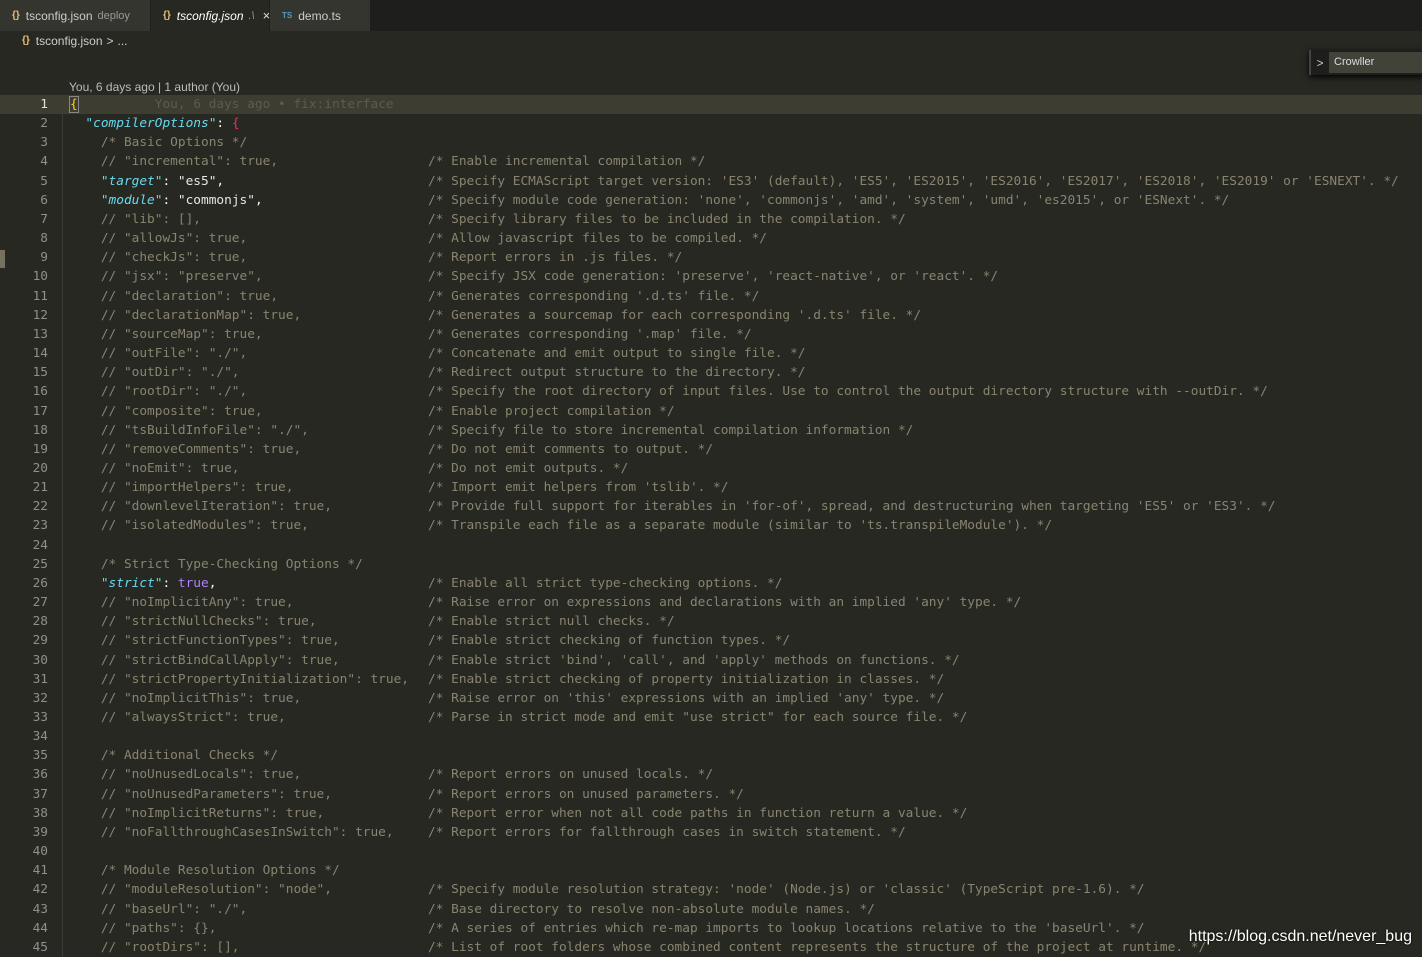 This screenshot has height=957, width=1422. Describe the element at coordinates (528, 468) in the screenshot. I see `trailing-comment: /* Do not emit outputs. */` at that location.